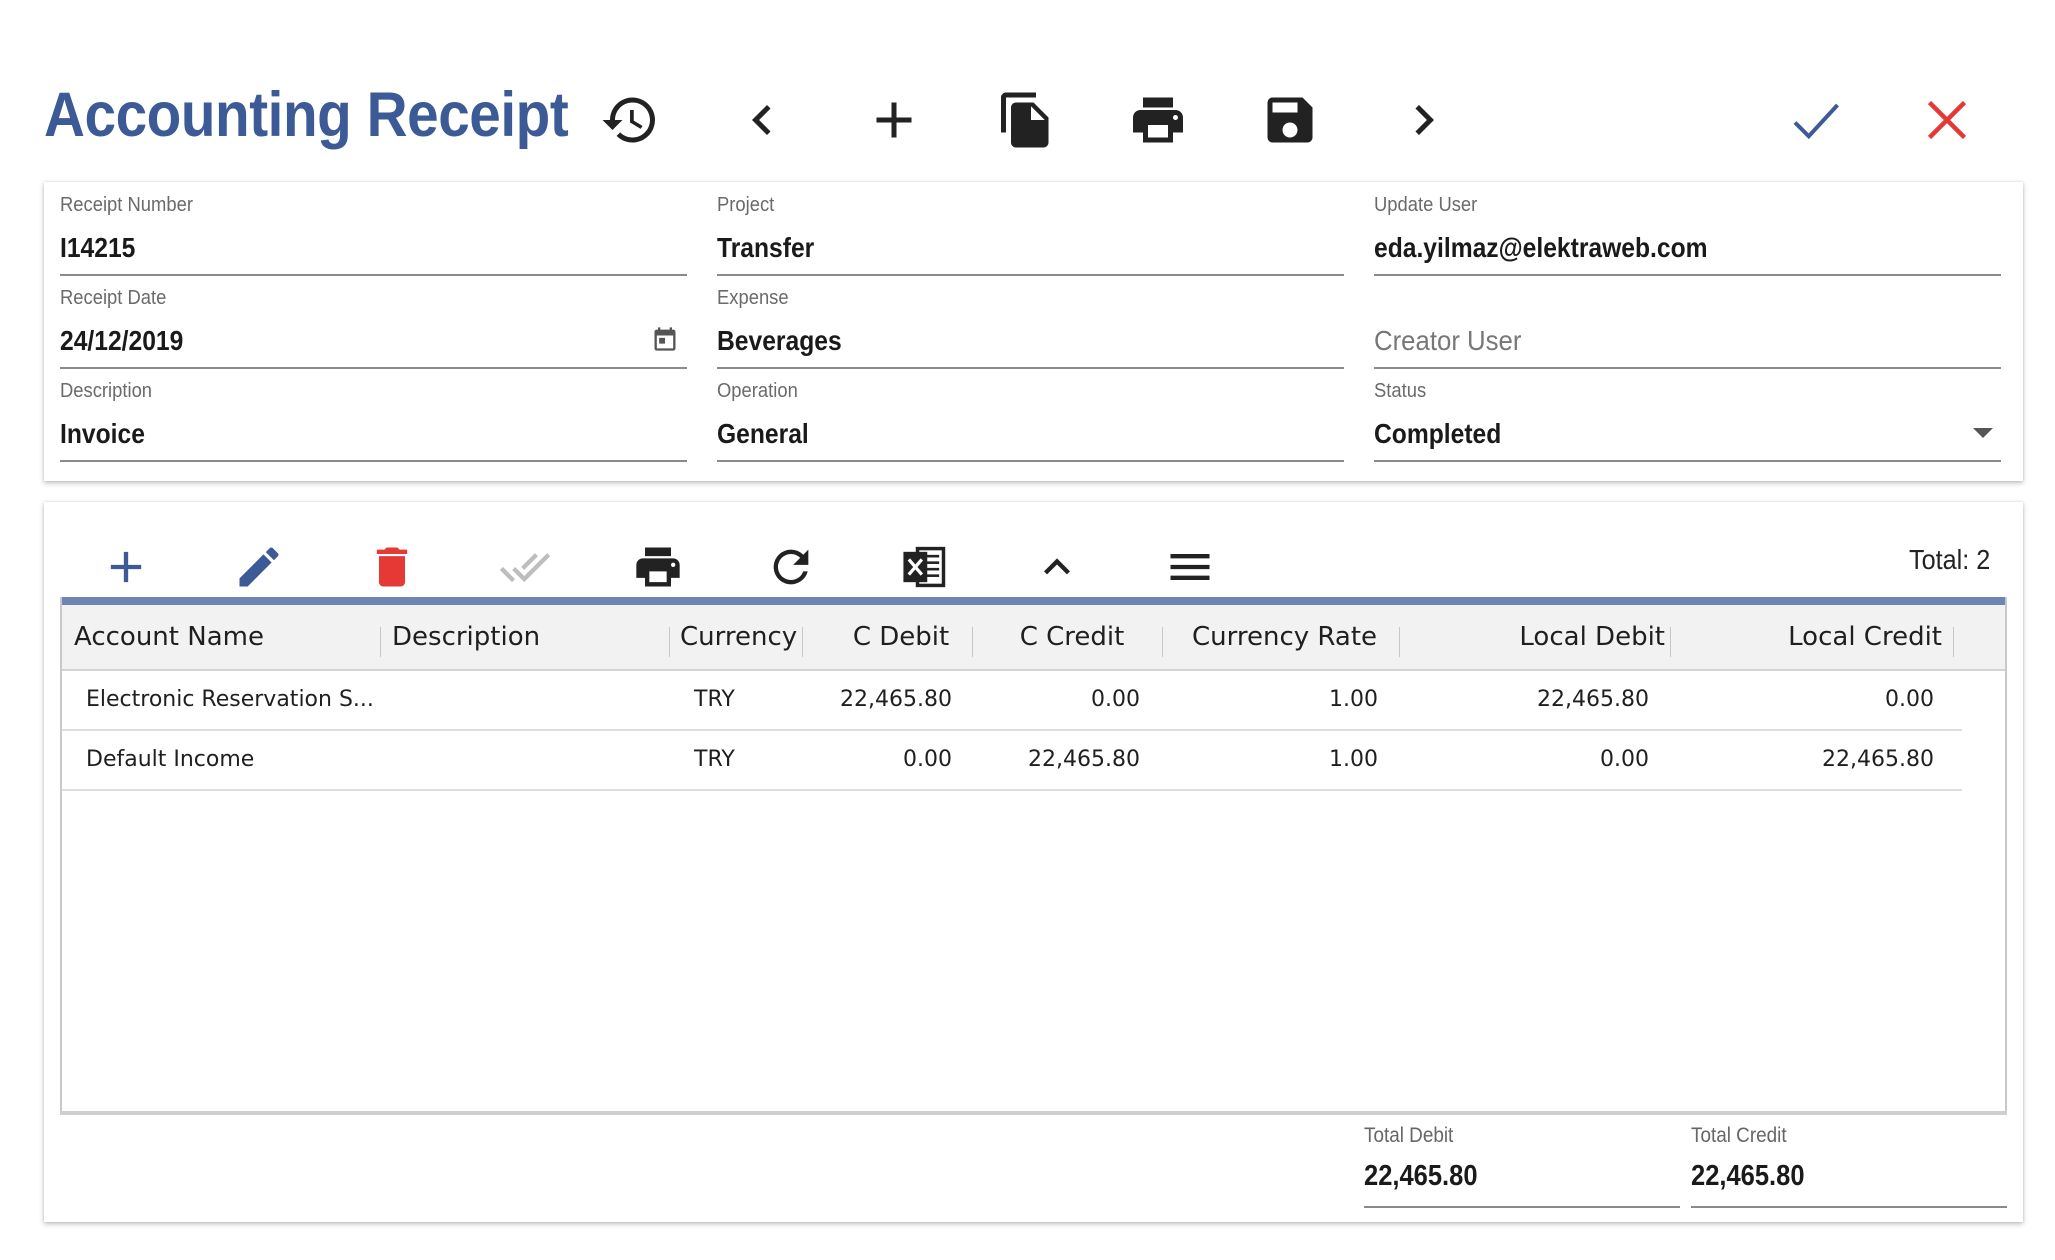  I want to click on menu-icon, so click(1190, 567).